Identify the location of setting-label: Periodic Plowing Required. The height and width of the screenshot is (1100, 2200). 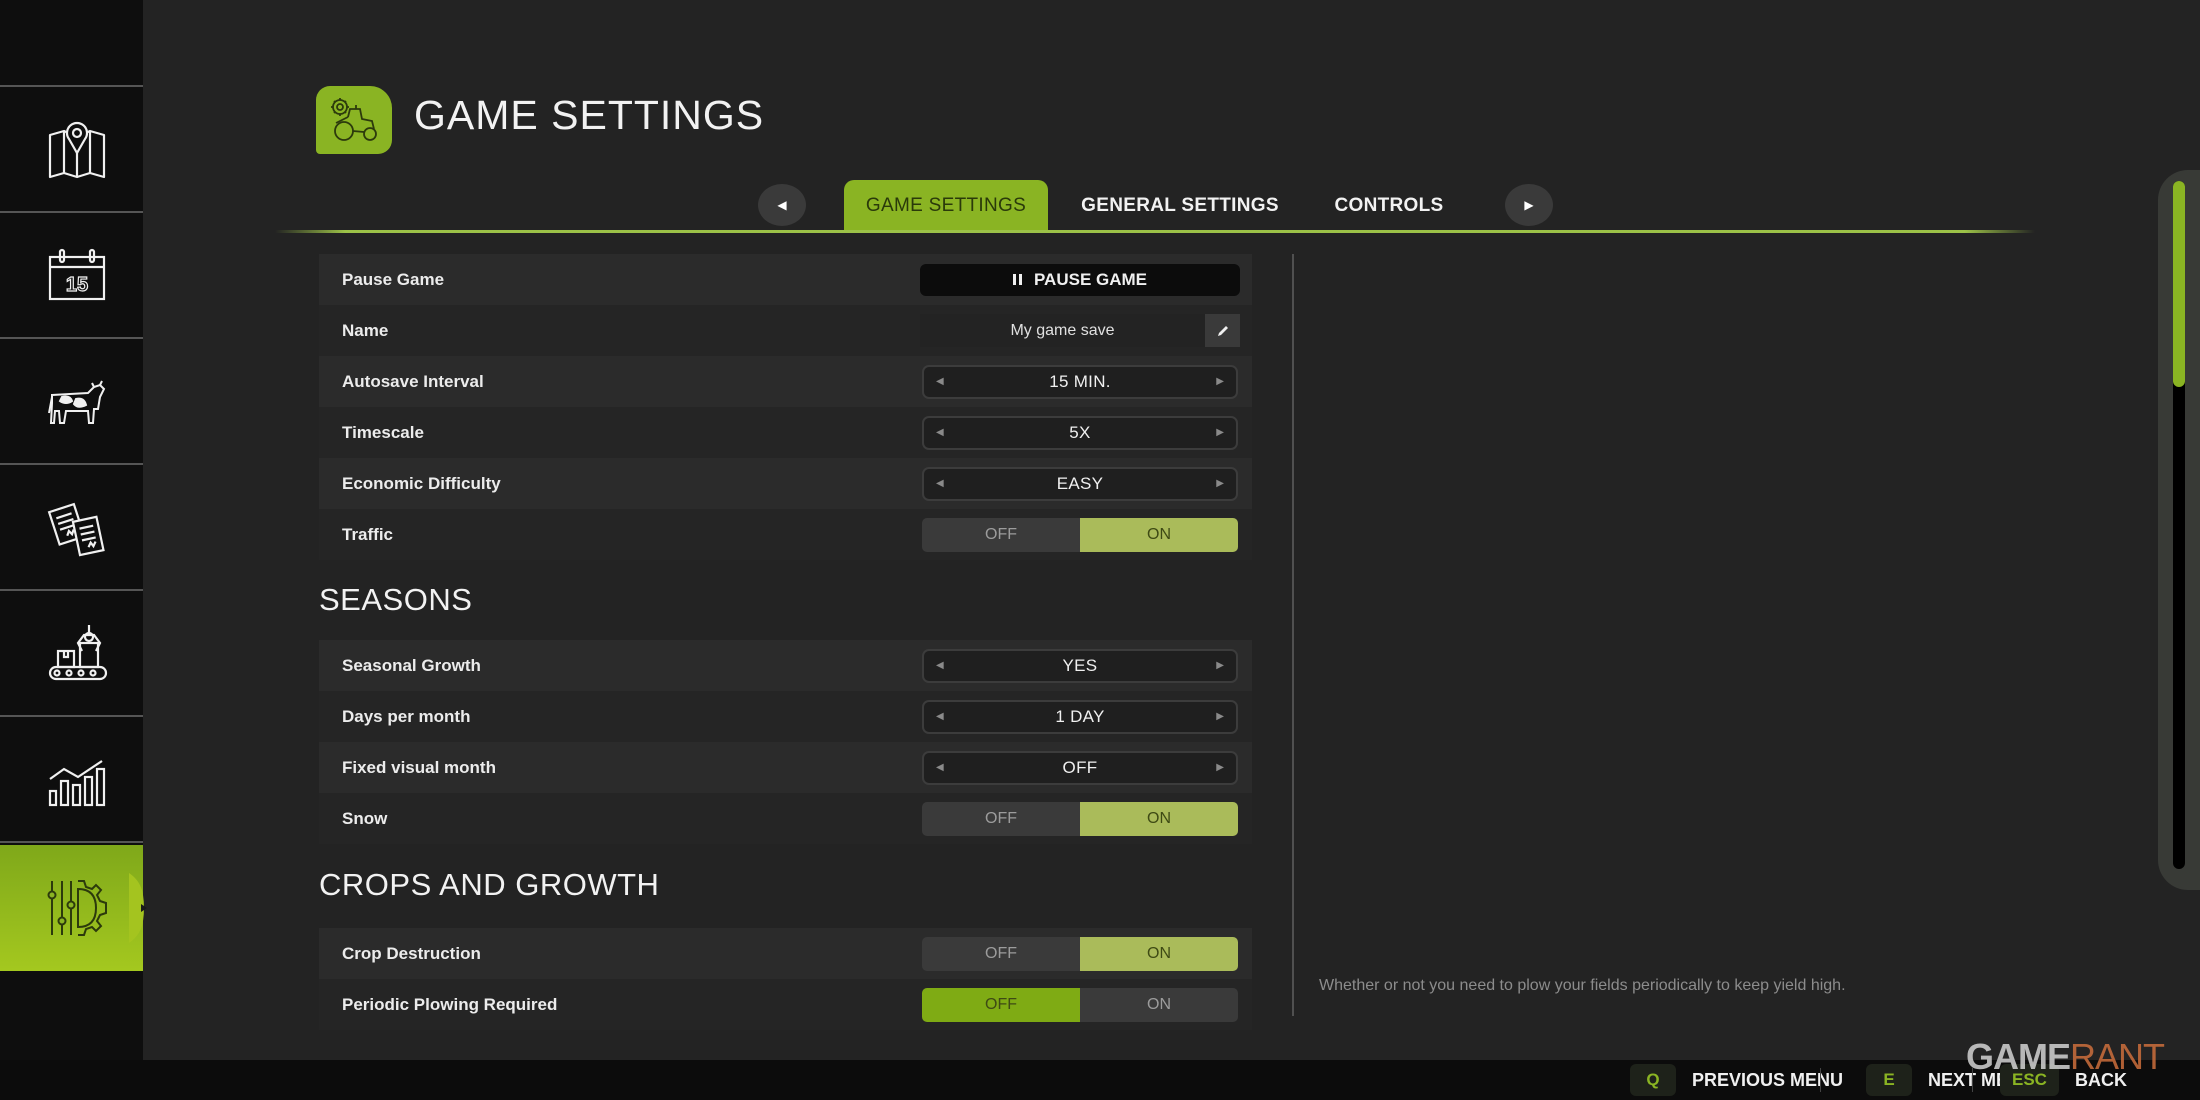
(450, 1004).